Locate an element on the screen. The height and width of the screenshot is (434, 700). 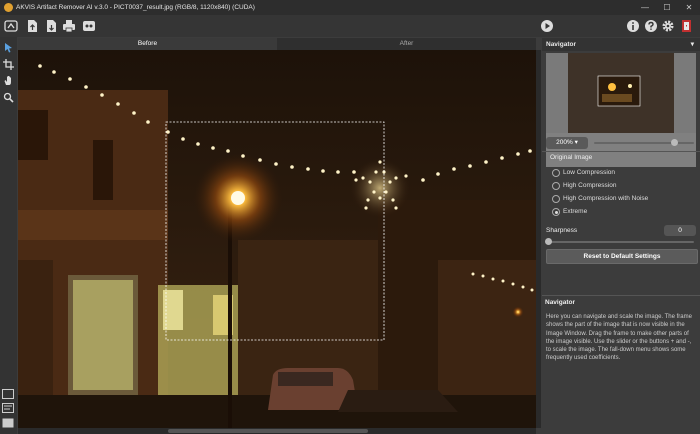
main-toolbar is located at coordinates (350, 26).